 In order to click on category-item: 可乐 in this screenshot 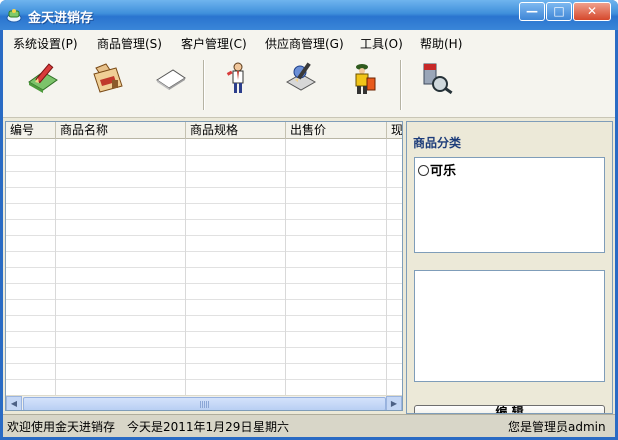, I will do `click(437, 169)`.